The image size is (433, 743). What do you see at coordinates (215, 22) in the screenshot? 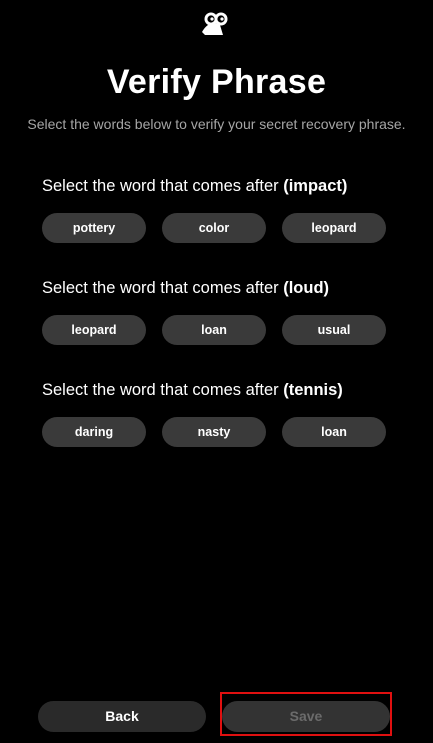
I see `owl-logo-icon` at bounding box center [215, 22].